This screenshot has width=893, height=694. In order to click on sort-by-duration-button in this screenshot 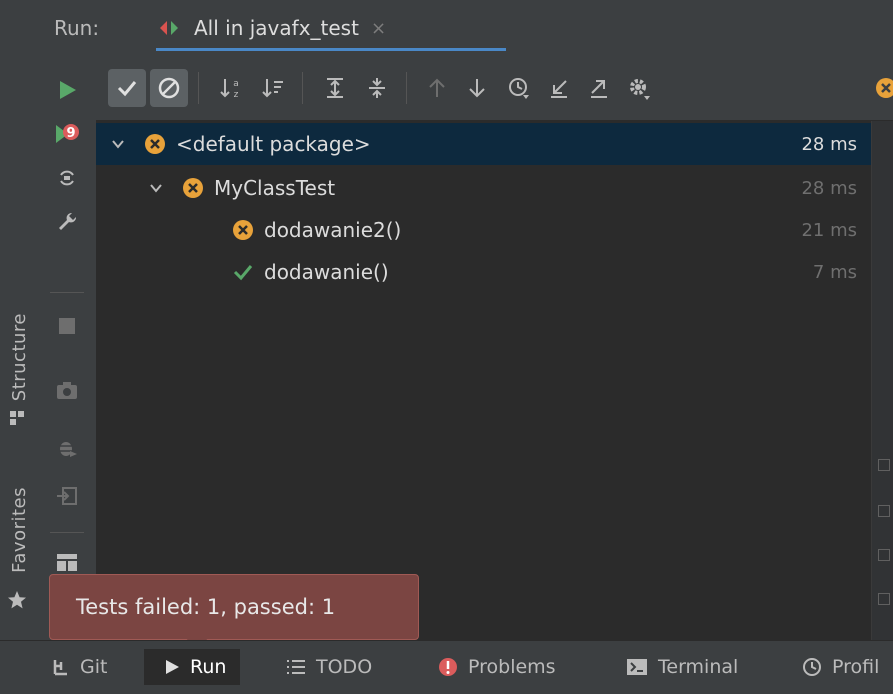, I will do `click(273, 88)`.